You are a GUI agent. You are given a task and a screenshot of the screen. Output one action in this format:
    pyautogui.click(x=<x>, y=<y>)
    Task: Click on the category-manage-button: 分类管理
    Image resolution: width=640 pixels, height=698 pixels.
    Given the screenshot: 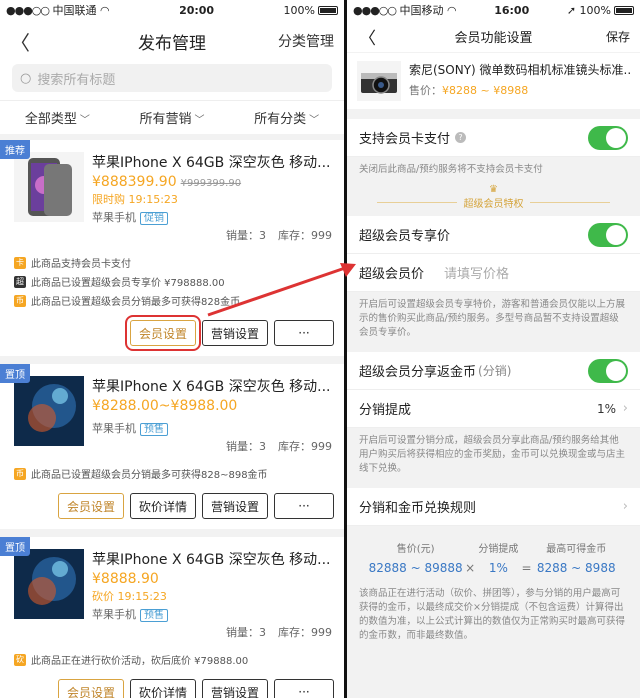 What is the action you would take?
    pyautogui.click(x=306, y=41)
    